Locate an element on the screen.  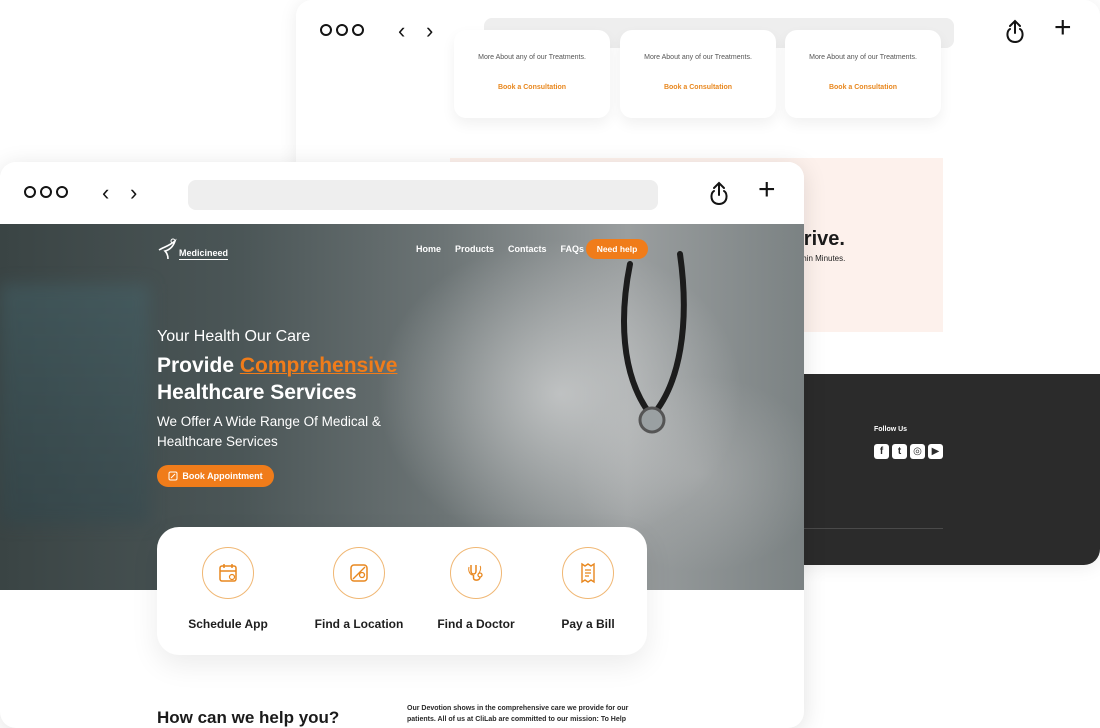
headline-prefix: Provide is located at coordinates (198, 365).